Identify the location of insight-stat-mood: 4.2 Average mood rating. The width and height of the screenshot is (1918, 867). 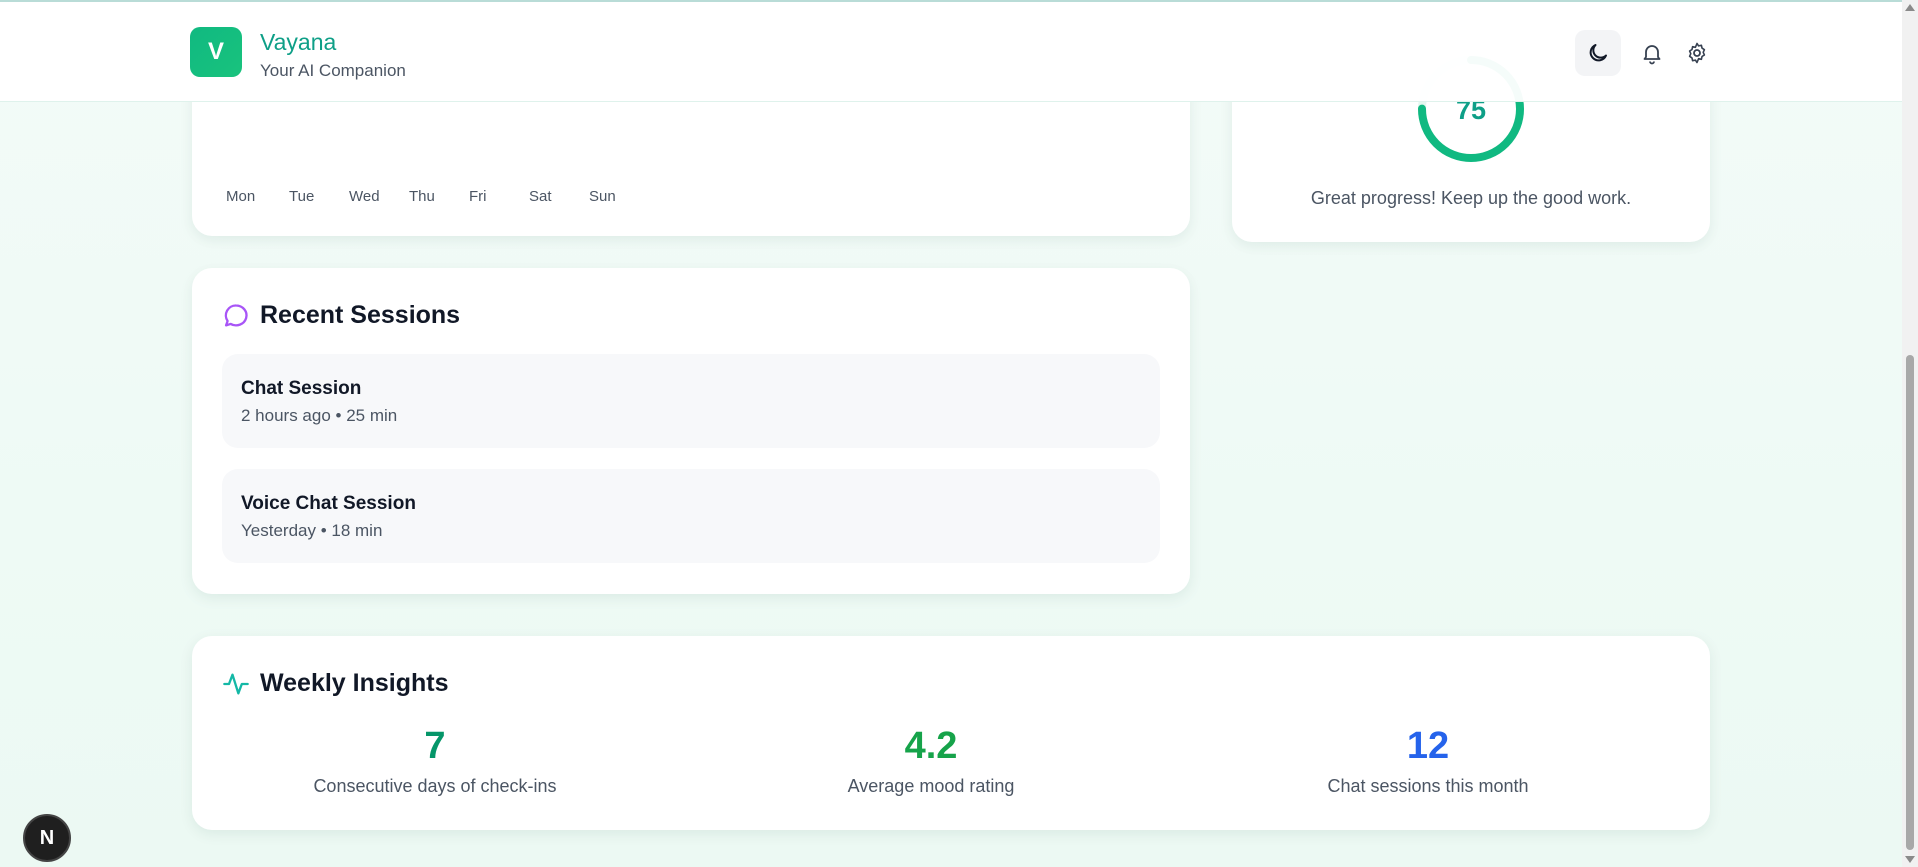
(931, 760).